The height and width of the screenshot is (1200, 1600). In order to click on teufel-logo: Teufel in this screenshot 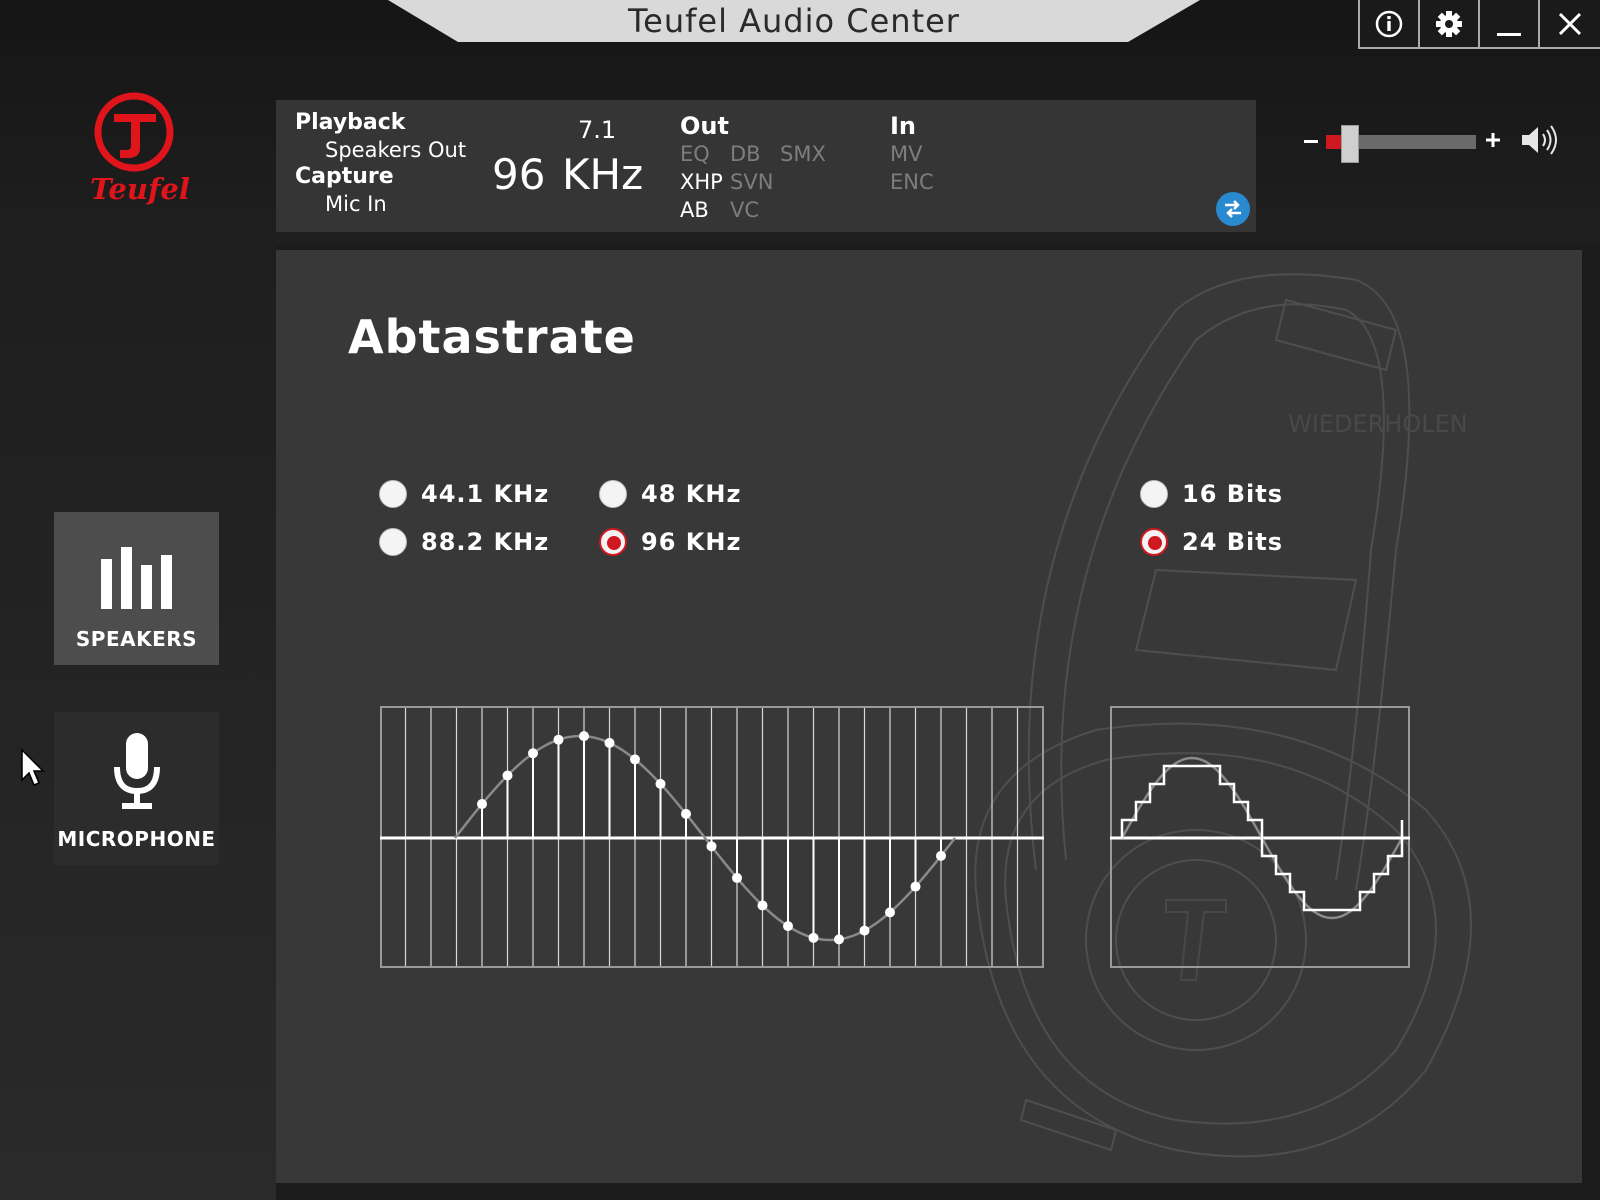, I will do `click(140, 157)`.